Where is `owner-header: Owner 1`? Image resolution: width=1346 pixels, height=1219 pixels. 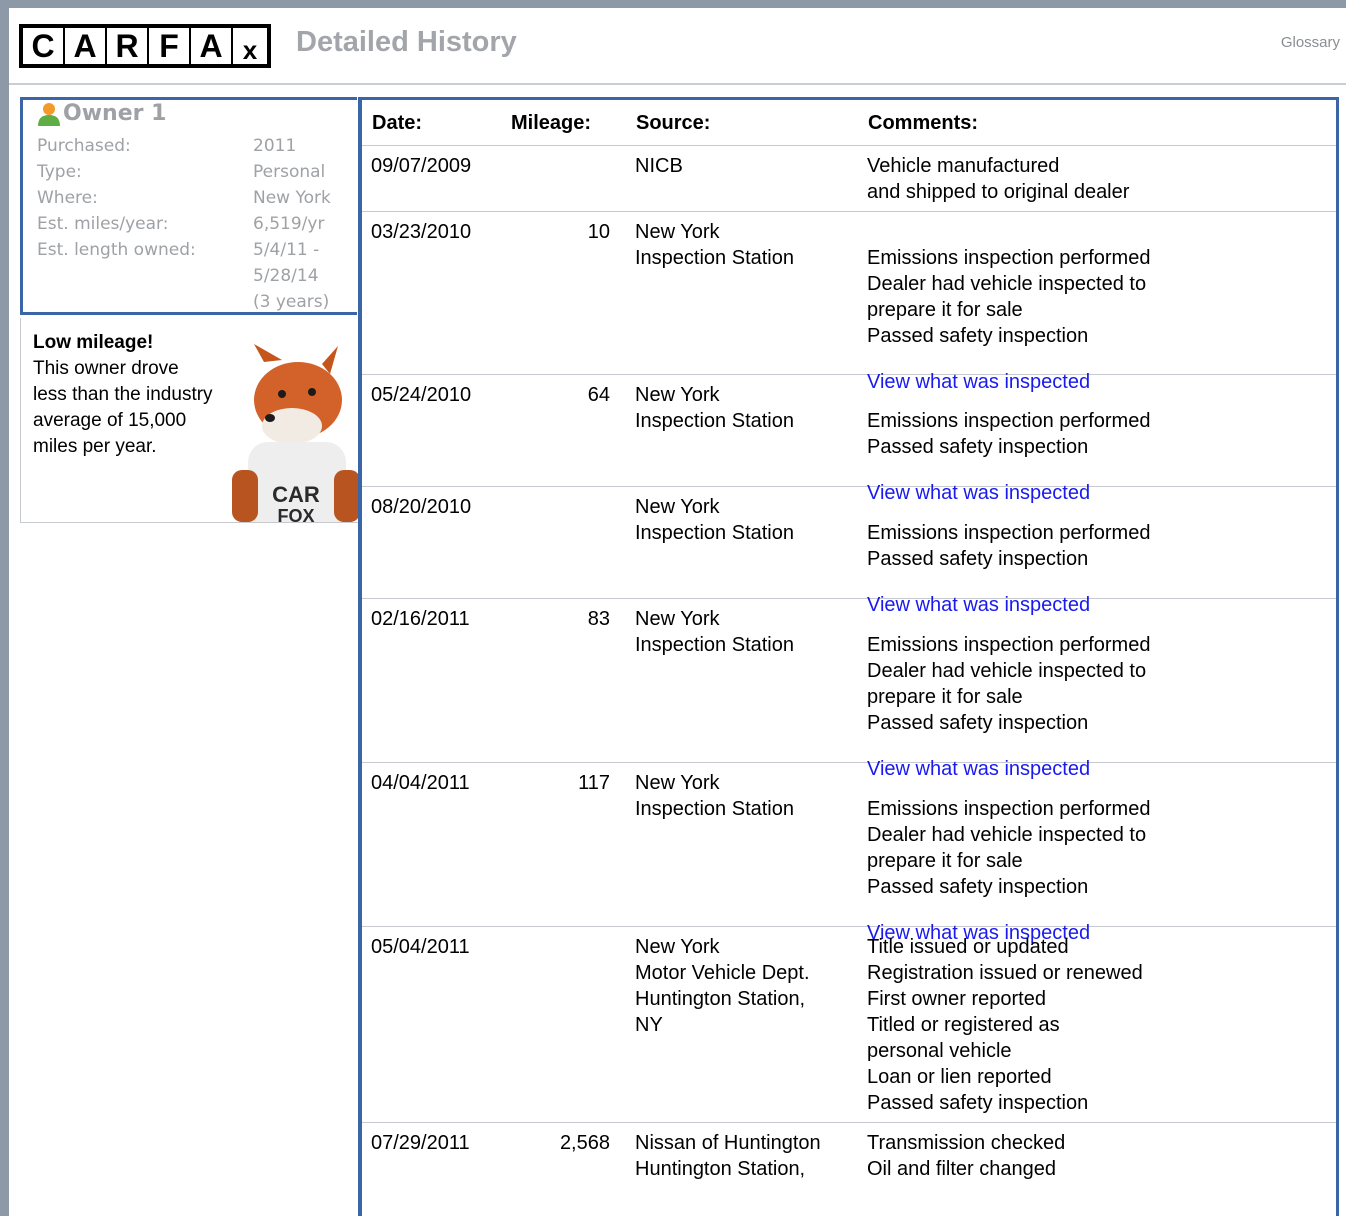
owner-header: Owner 1 is located at coordinates (101, 113).